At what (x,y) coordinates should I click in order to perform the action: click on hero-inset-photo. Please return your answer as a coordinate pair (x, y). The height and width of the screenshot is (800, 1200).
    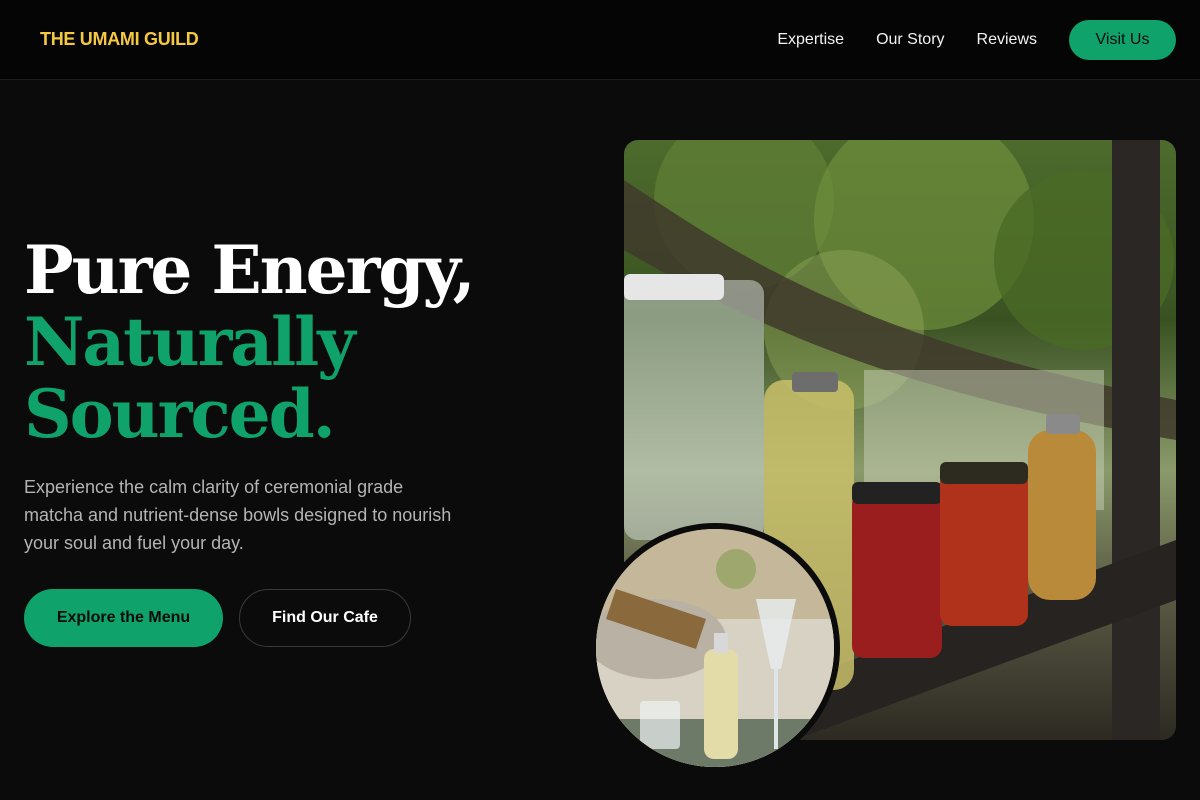
    Looking at the image, I should click on (715, 648).